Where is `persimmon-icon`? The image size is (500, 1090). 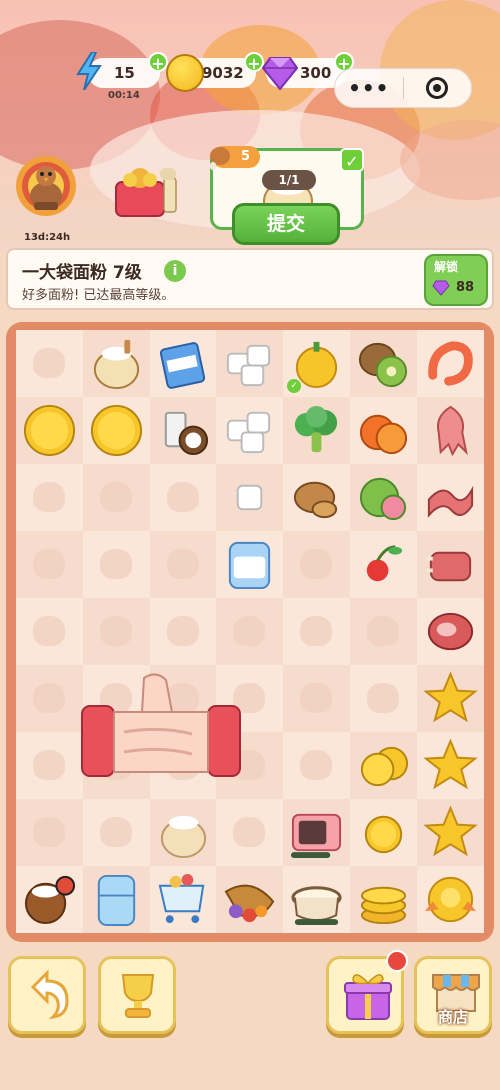
persimmon-icon is located at coordinates (383, 430).